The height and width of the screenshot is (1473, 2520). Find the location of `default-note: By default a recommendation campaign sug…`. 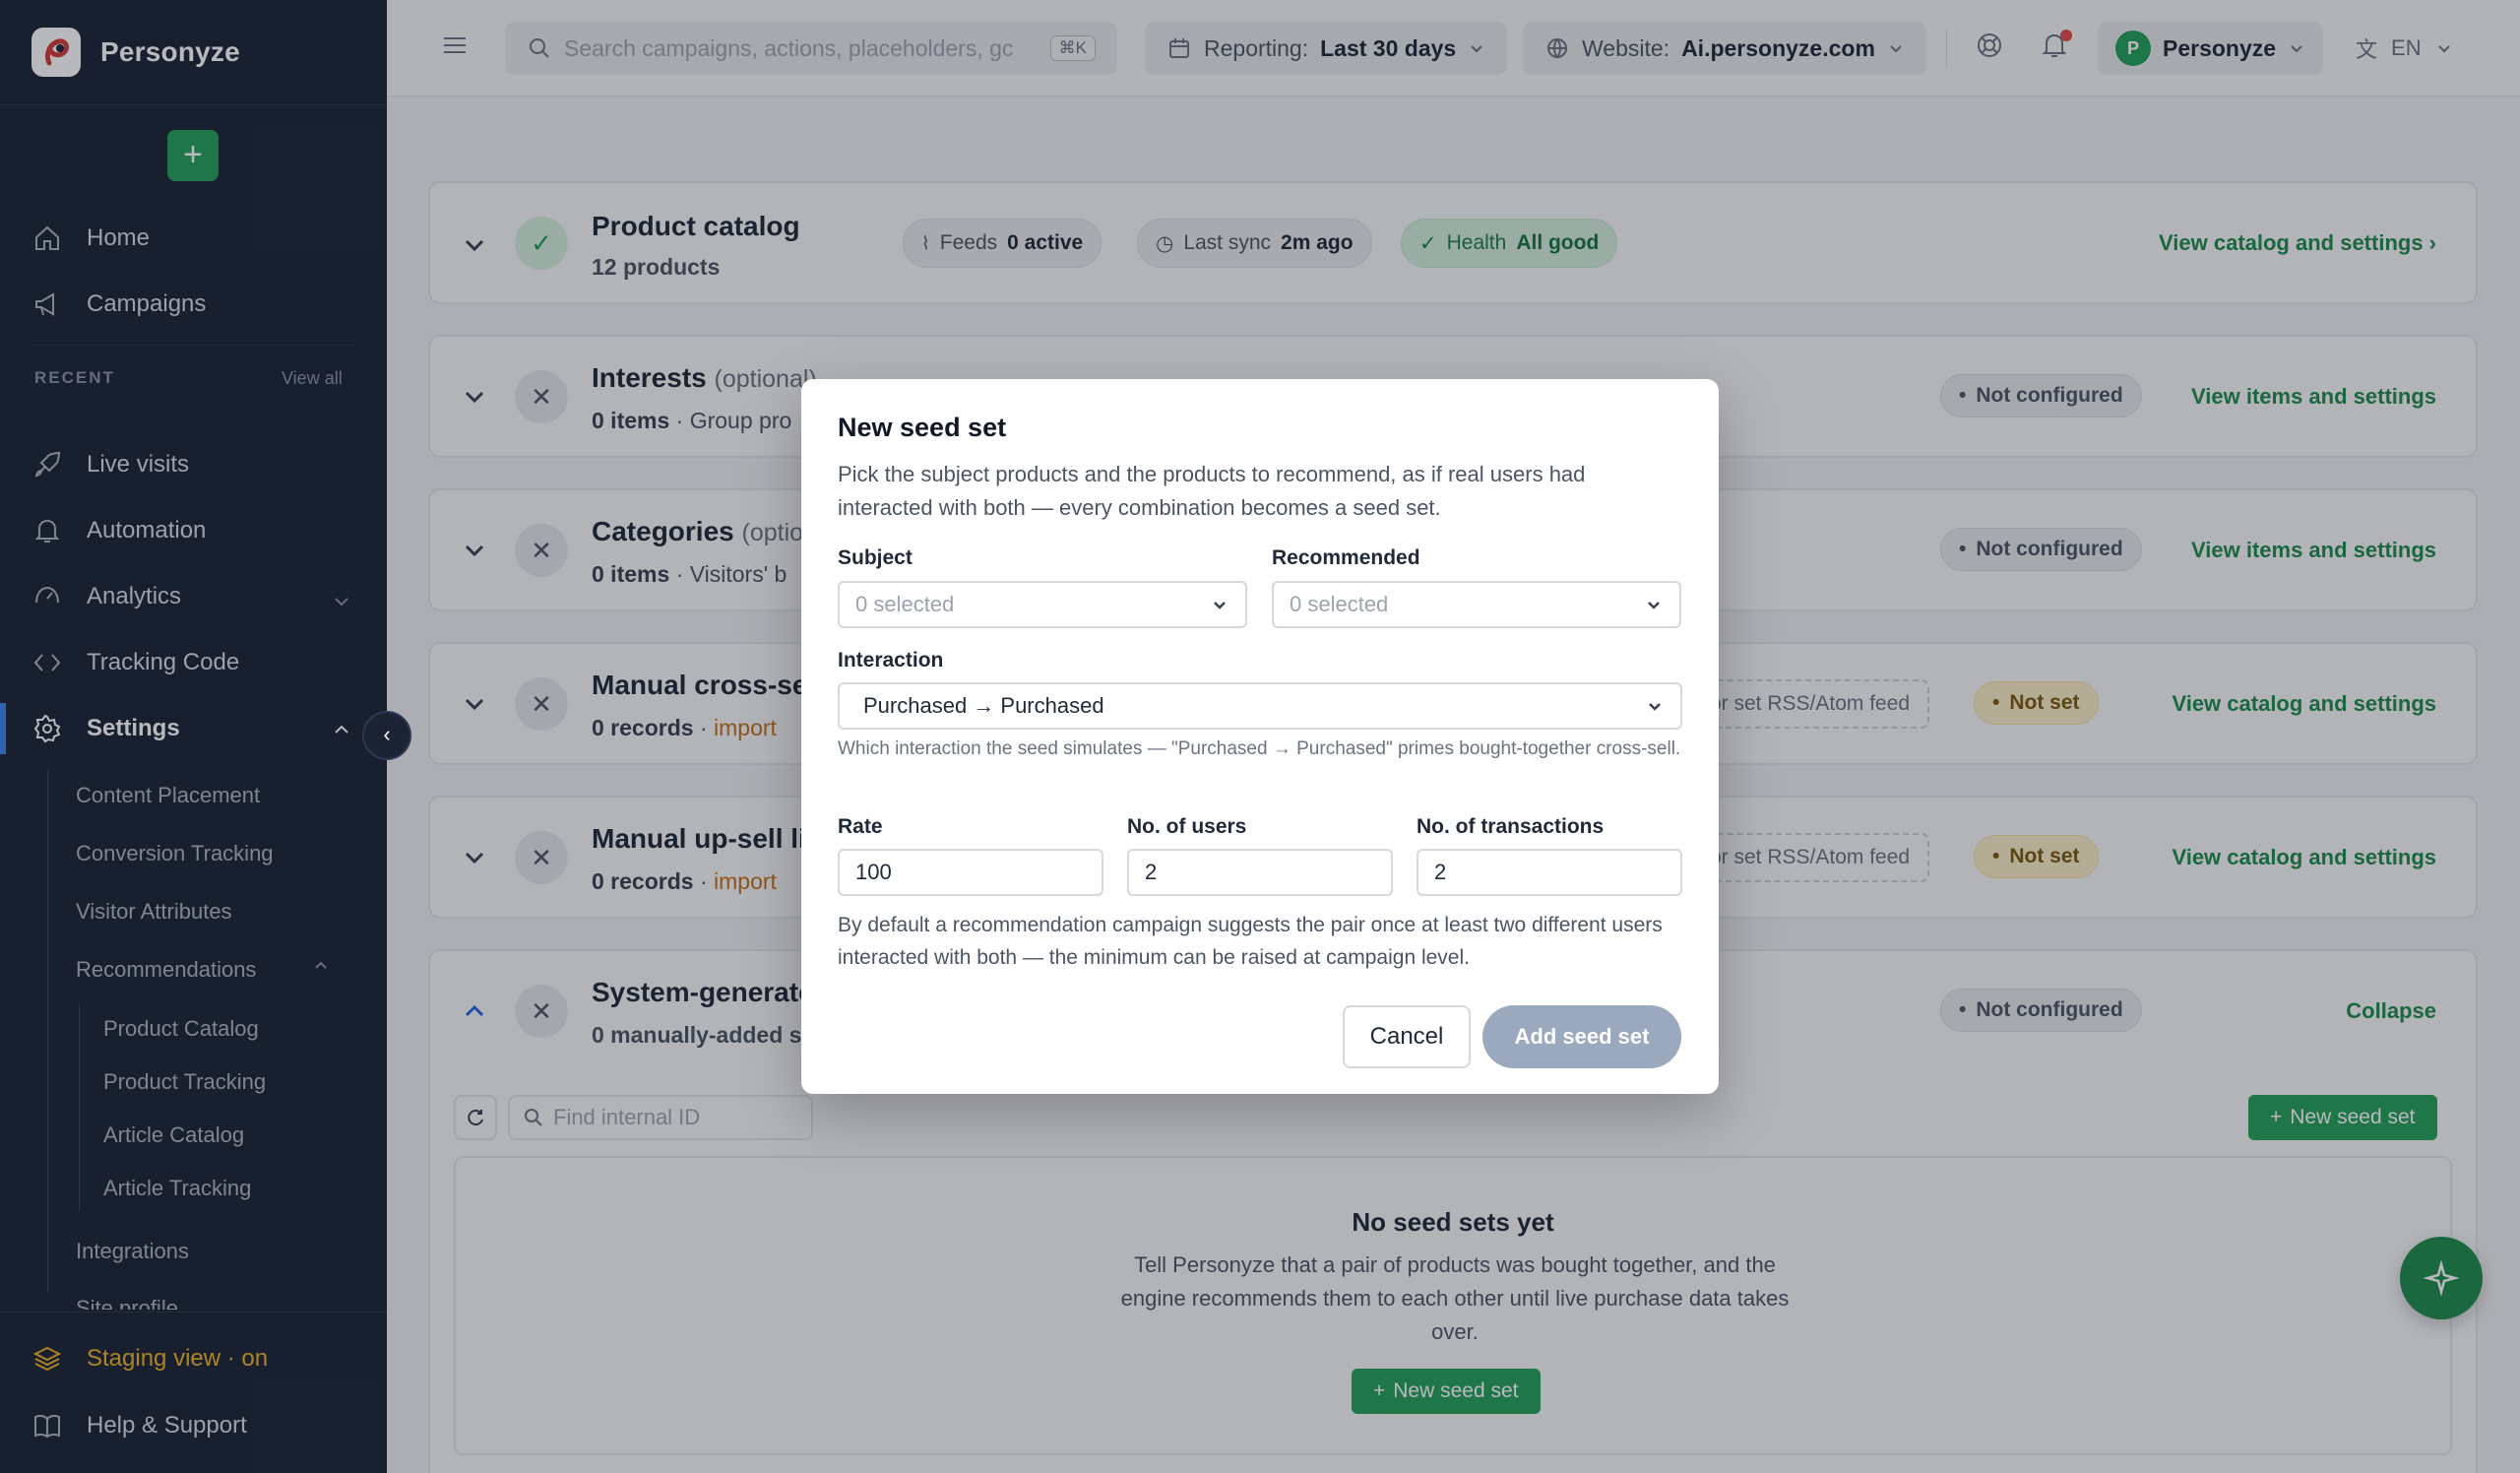

default-note: By default a recommendation campaign sug… is located at coordinates (1250, 941).